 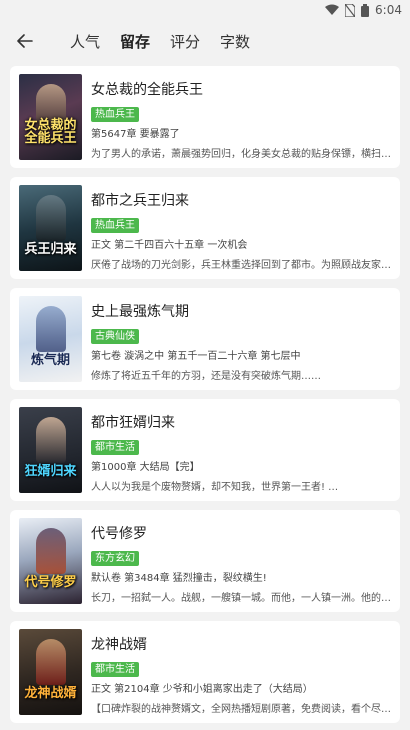 What do you see at coordinates (50, 250) in the screenshot?
I see `cover-title: 兵王归来` at bounding box center [50, 250].